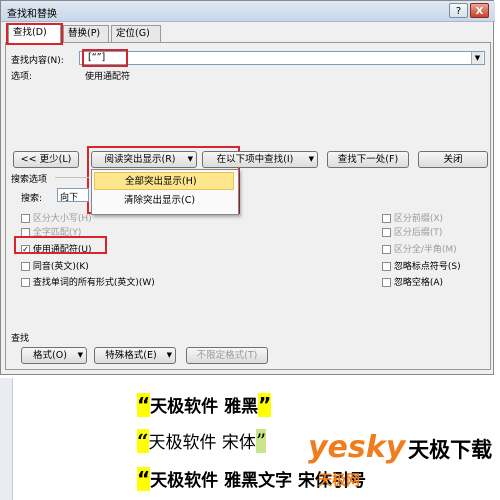  I want to click on option-match-suffix: 区分后缀(T), so click(412, 231).